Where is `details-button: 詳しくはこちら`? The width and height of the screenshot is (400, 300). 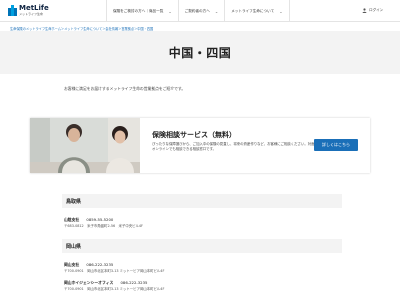
details-button: 詳しくはこちら is located at coordinates (336, 145).